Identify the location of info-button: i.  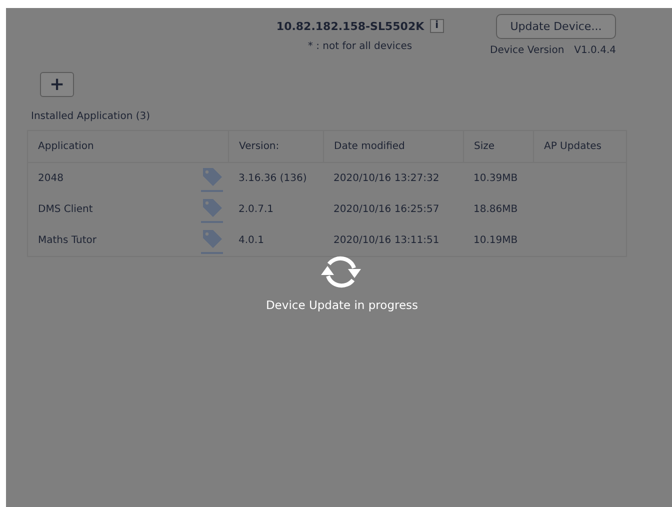
(437, 26).